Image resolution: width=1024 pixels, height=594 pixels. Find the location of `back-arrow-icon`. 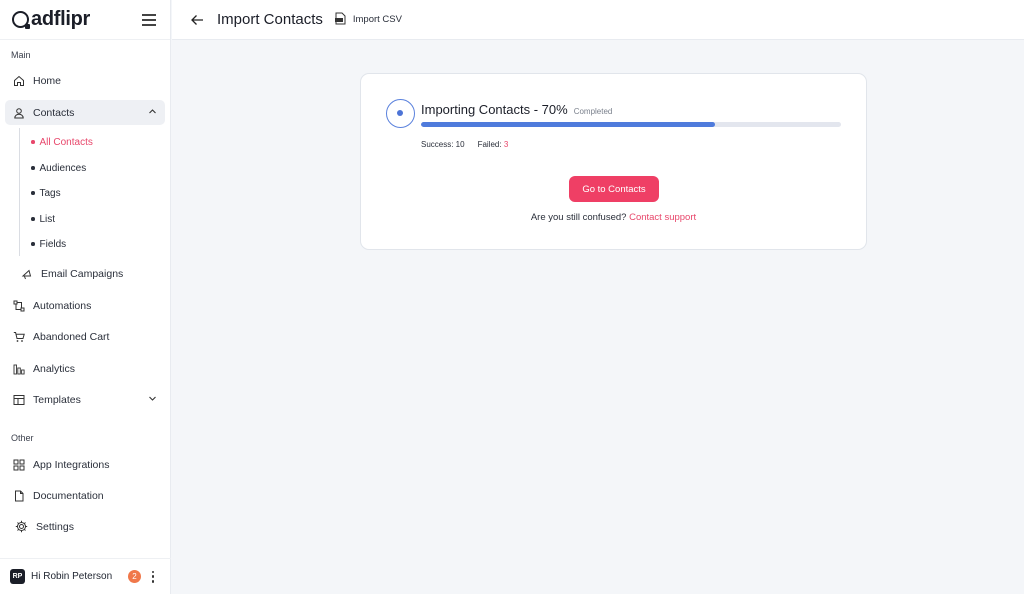

back-arrow-icon is located at coordinates (197, 20).